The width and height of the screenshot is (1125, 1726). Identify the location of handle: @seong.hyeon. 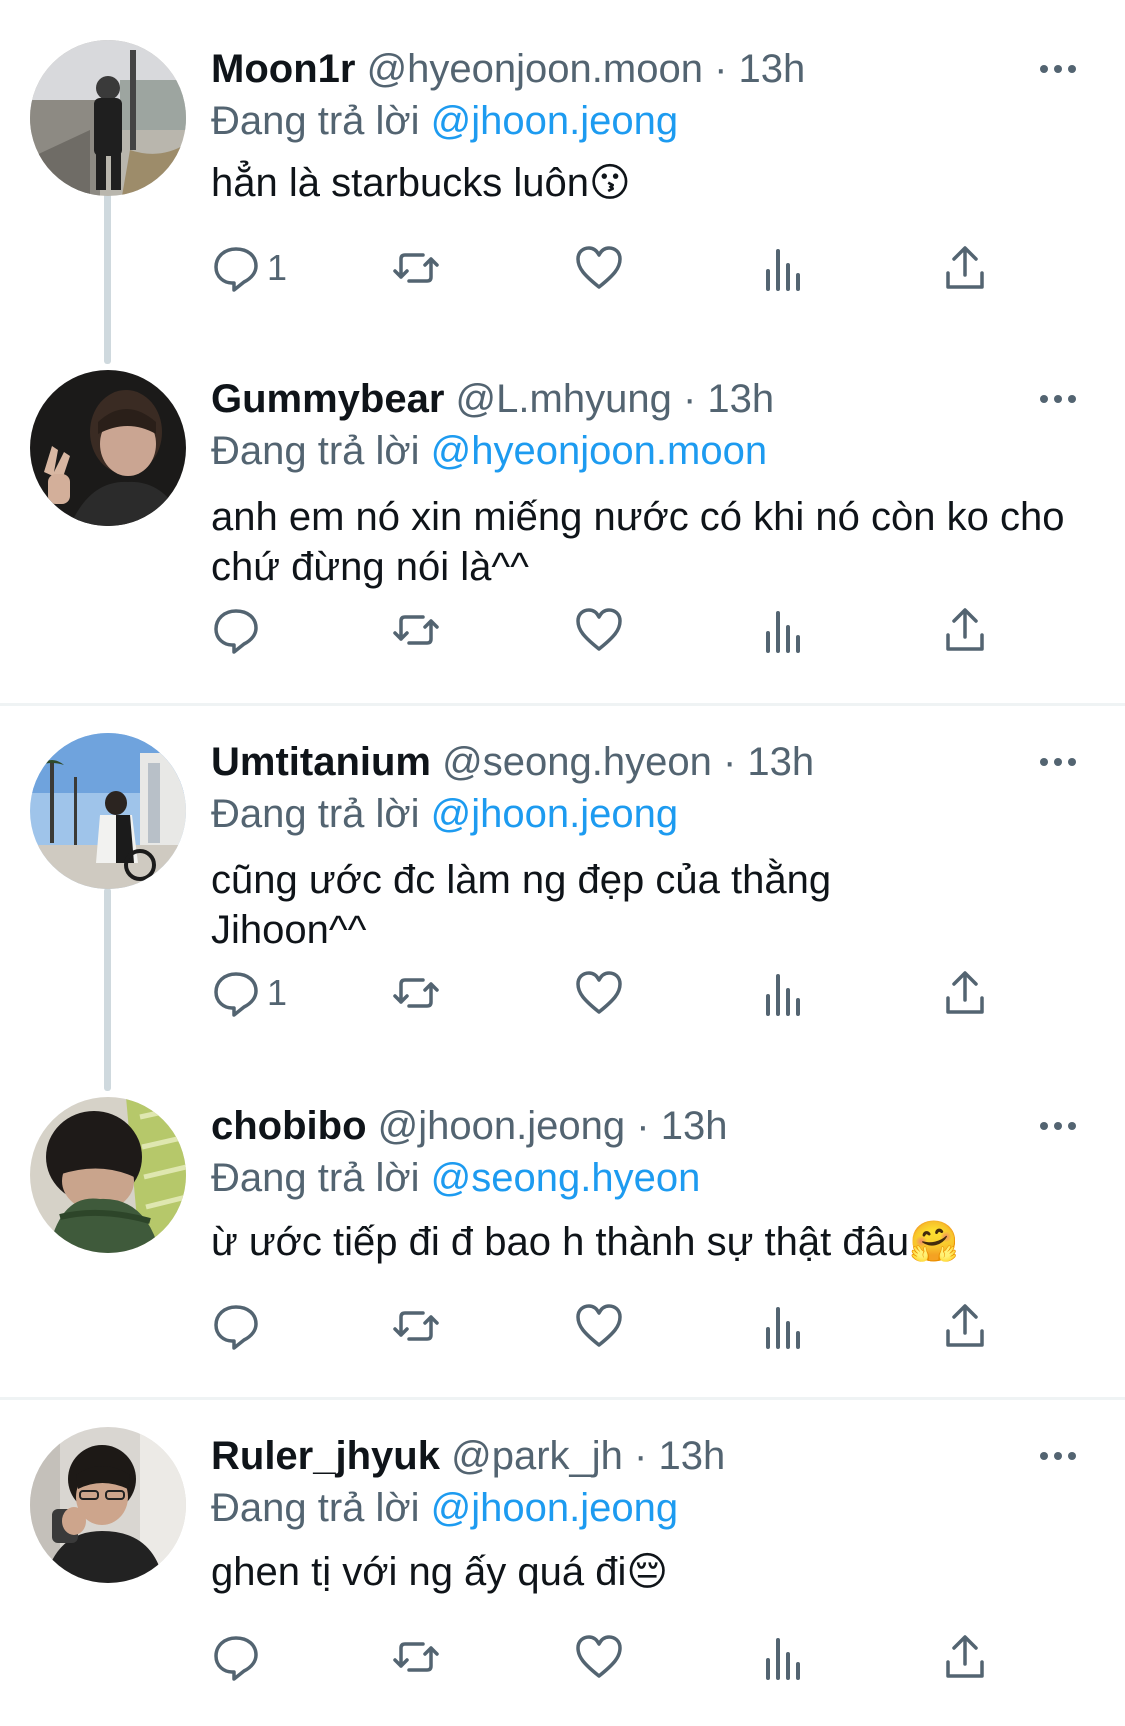
(577, 762).